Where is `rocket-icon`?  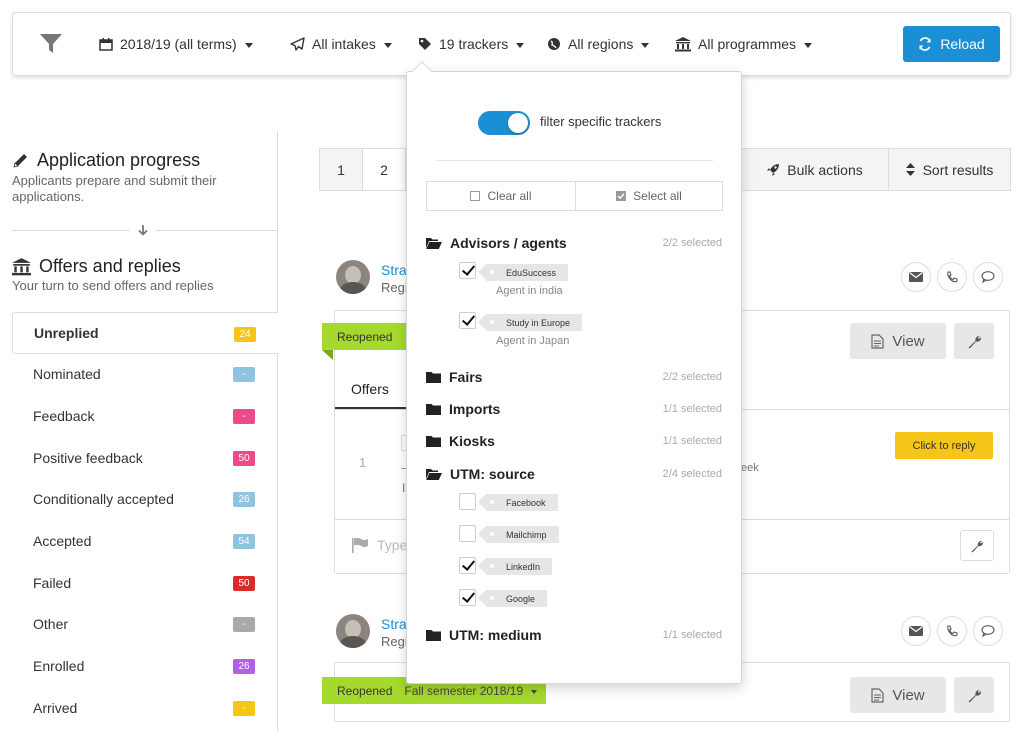 rocket-icon is located at coordinates (773, 169).